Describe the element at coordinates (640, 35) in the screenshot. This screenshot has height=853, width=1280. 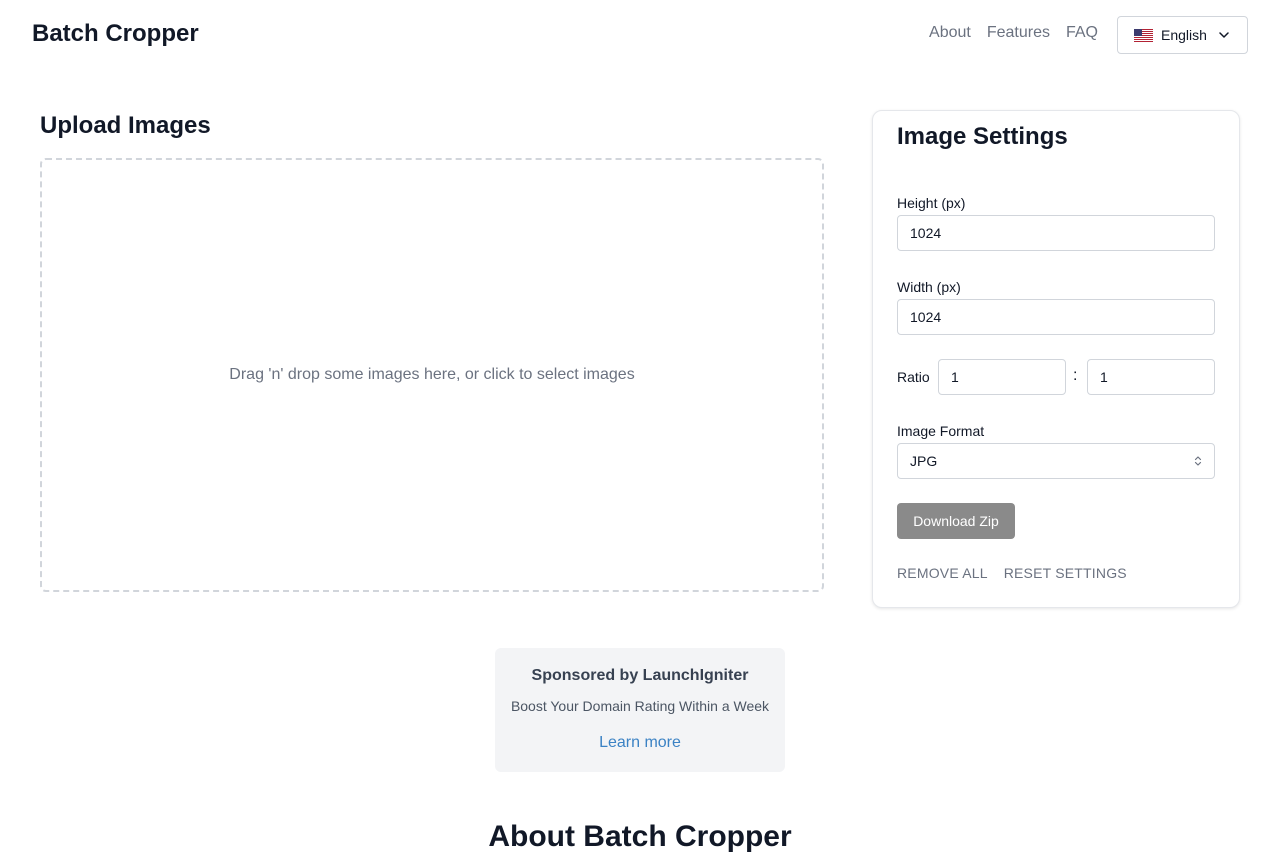
I see `header: Batch Cropper About Features FAQ English` at that location.